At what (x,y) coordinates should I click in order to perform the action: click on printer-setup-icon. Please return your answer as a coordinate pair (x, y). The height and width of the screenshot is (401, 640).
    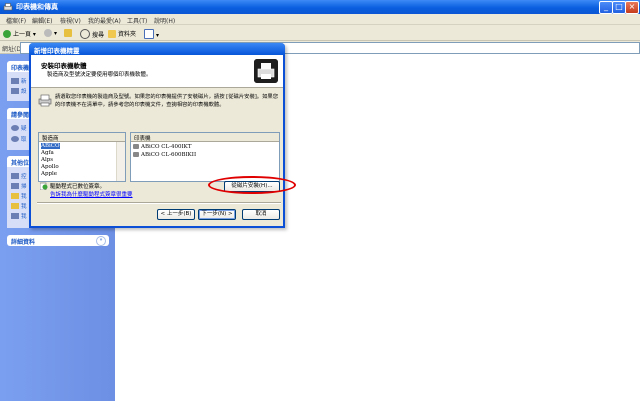
    Looking at the image, I should click on (45, 100).